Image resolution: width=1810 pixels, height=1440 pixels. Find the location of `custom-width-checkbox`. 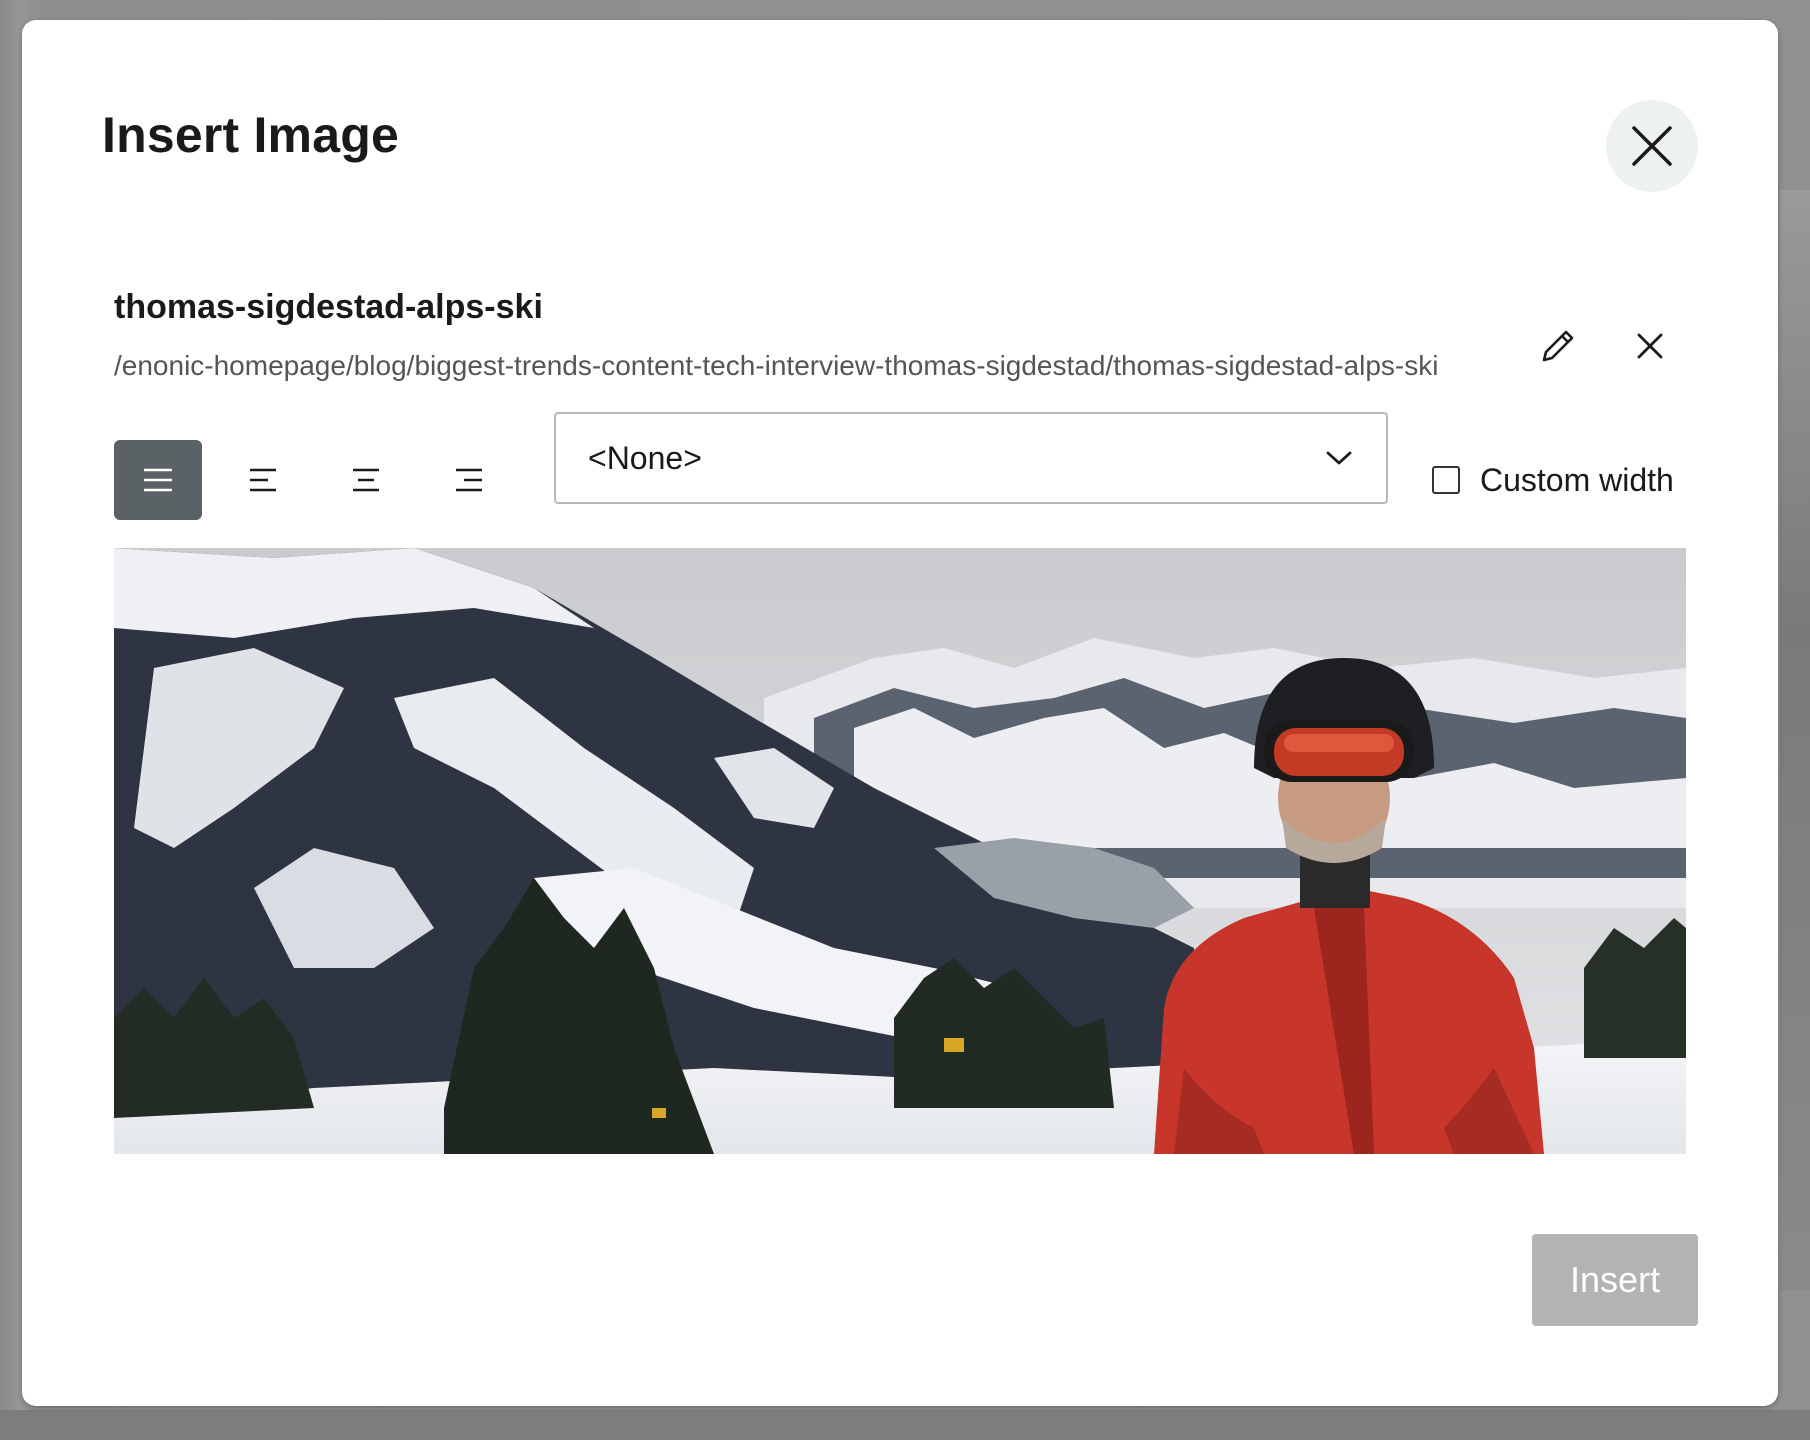

custom-width-checkbox is located at coordinates (1446, 480).